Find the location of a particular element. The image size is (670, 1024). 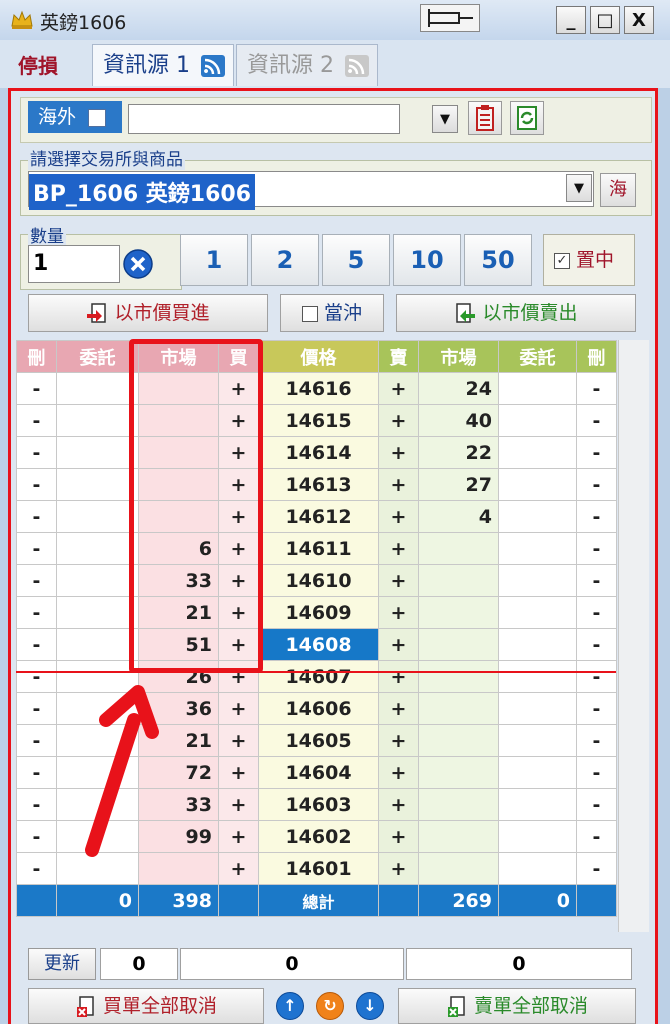

refresh-data-button is located at coordinates (527, 118).